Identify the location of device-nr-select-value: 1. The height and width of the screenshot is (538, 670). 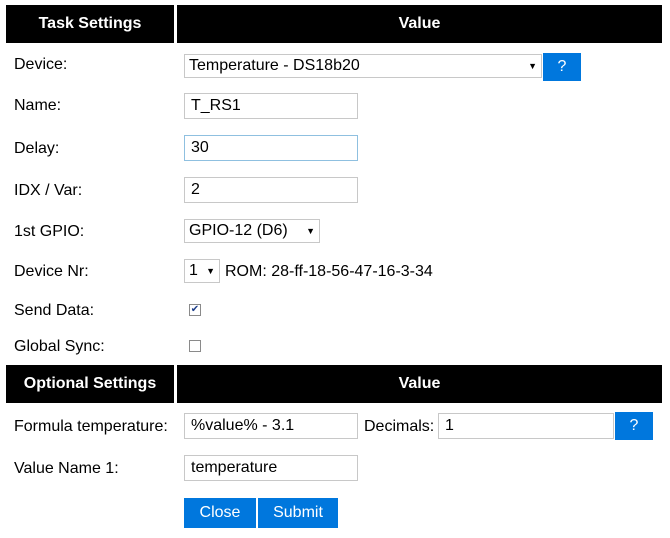
(193, 270).